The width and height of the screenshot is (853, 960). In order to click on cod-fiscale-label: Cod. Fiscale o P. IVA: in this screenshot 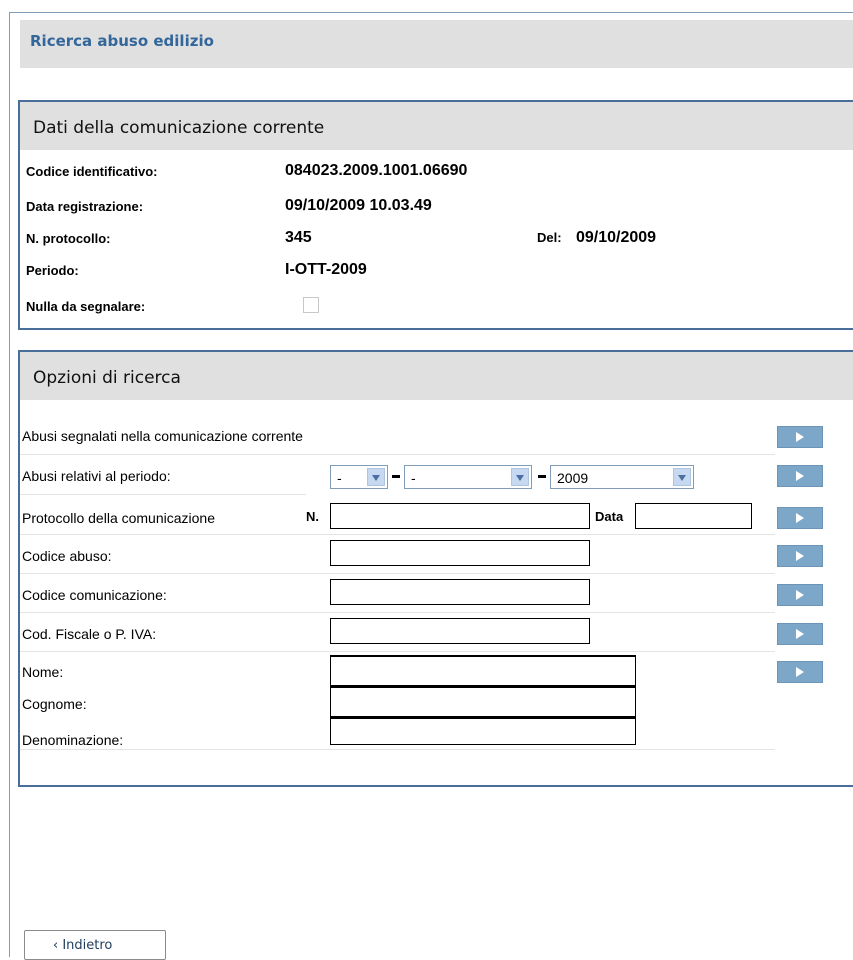, I will do `click(89, 634)`.